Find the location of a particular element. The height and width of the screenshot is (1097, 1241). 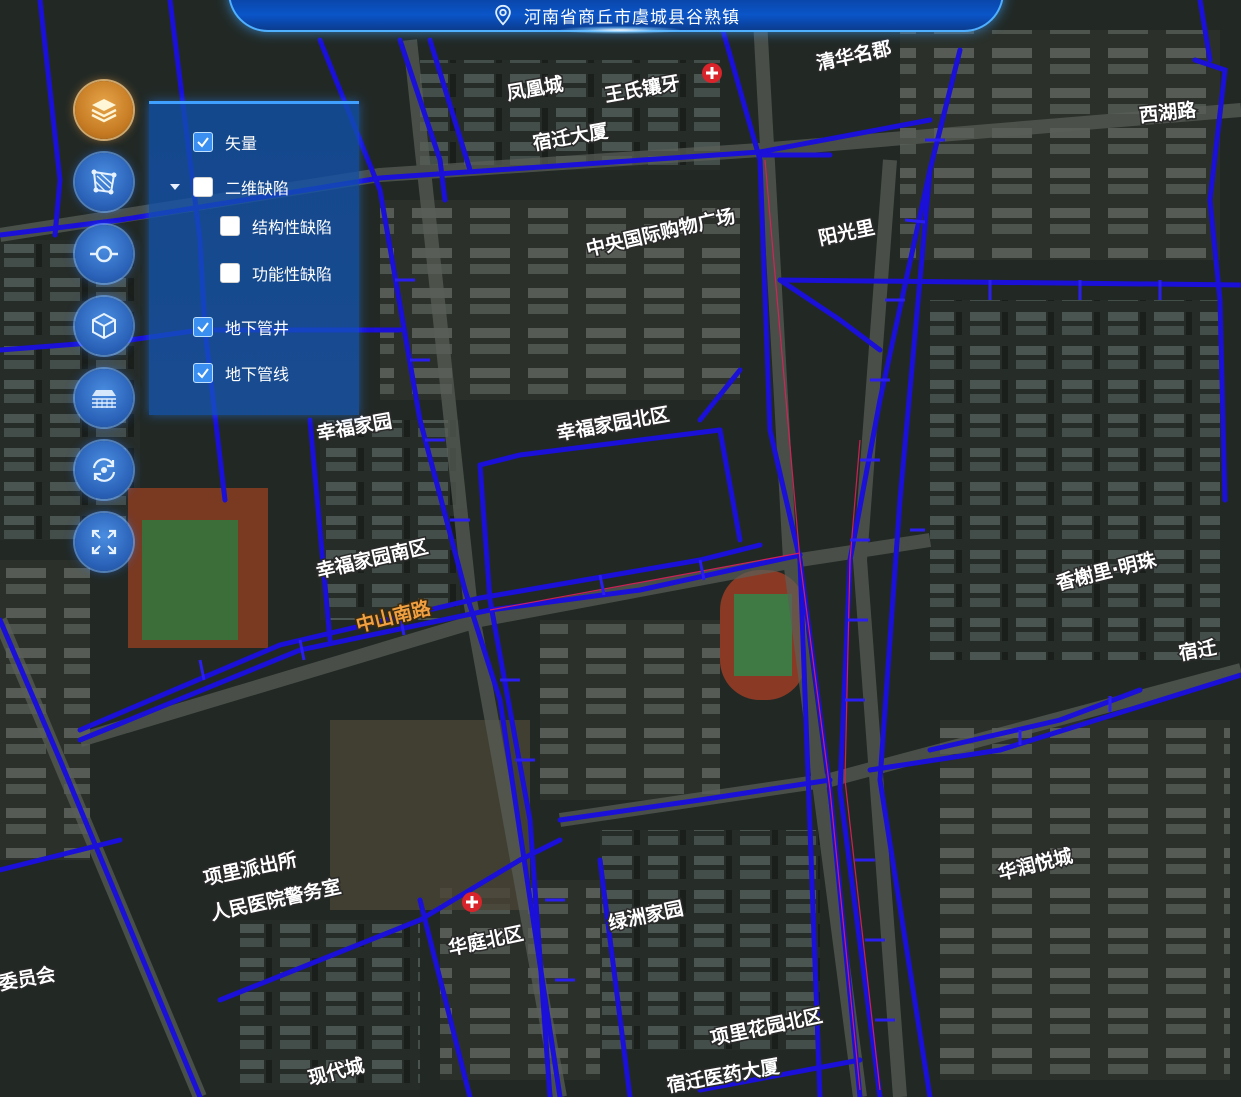

layer-label: 矢量 is located at coordinates (241, 143).